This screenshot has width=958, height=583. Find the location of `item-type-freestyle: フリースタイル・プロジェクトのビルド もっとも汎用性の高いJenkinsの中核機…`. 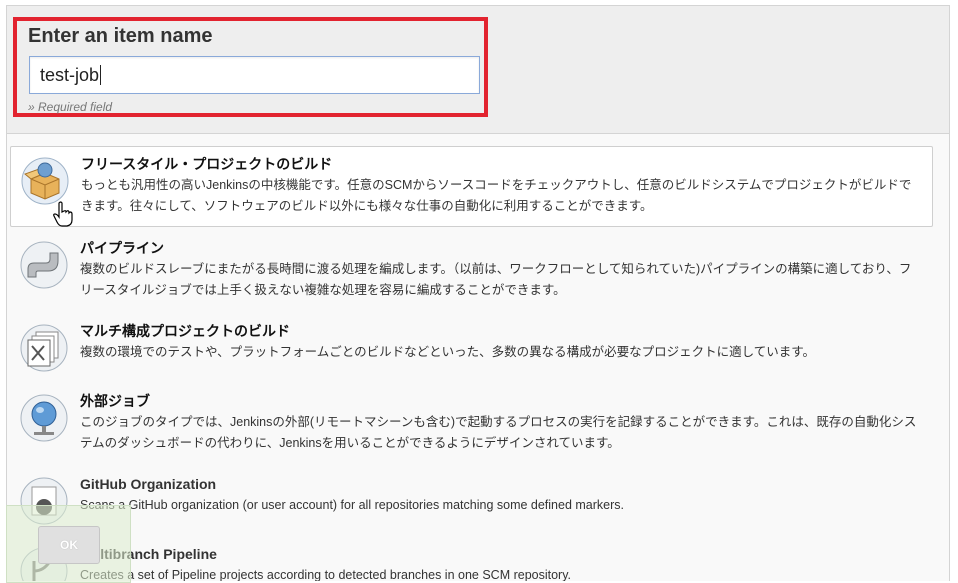

item-type-freestyle: フリースタイル・プロジェクトのビルド もっとも汎用性の高いJenkinsの中核機… is located at coordinates (471, 186).